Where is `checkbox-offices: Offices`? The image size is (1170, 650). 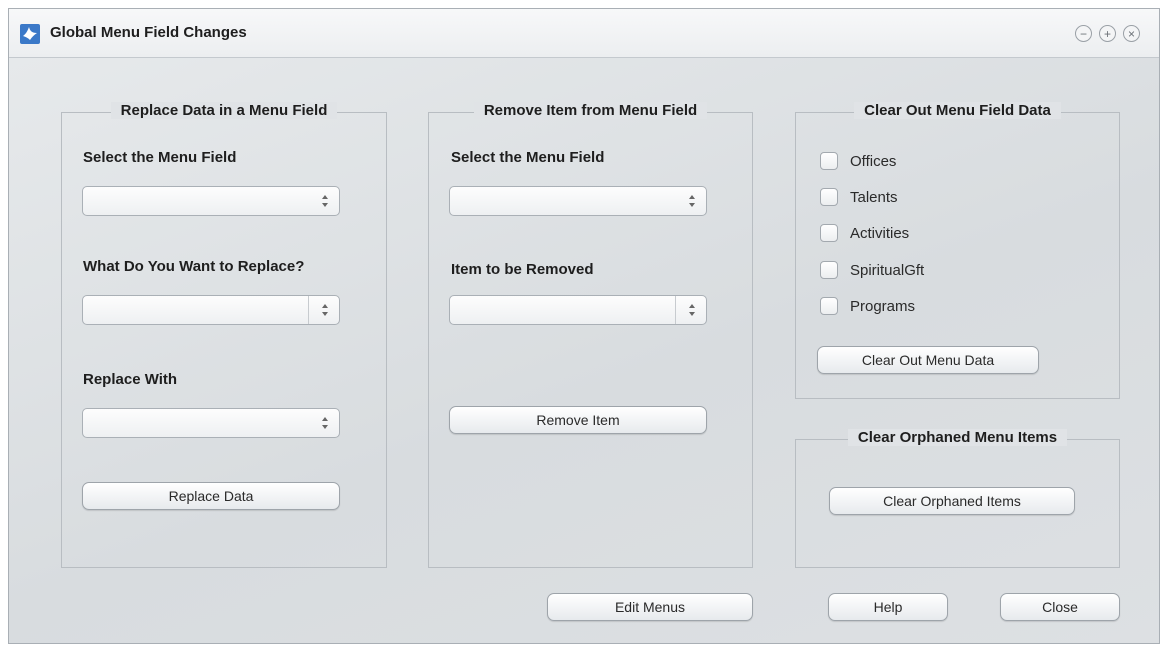
checkbox-offices: Offices is located at coordinates (858, 161).